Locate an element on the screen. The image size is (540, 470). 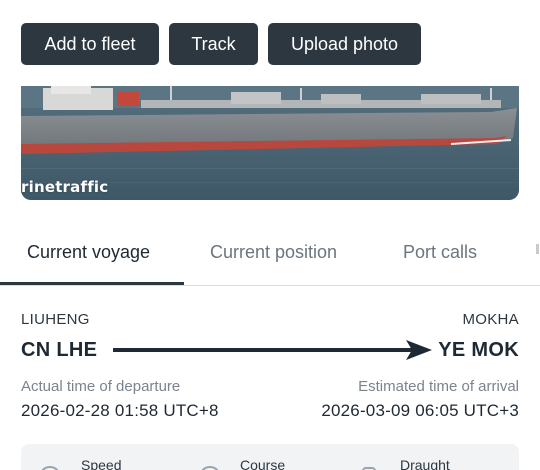
tab-current-voyage: Current voyage is located at coordinates (88, 252).